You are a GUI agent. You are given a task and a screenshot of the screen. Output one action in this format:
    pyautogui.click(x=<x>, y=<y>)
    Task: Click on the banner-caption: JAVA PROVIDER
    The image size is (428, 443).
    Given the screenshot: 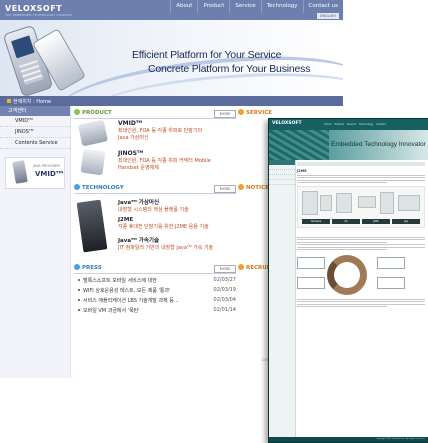 What is the action you would take?
    pyautogui.click(x=46, y=166)
    